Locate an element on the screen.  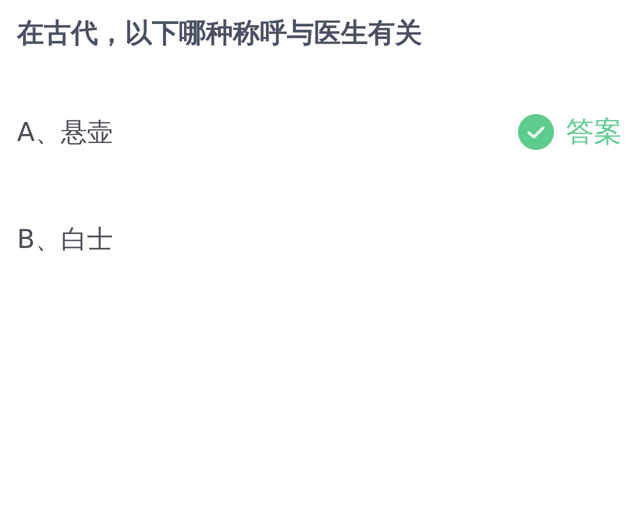
question-text: 在古代，以下哪种称呼与医生有关 is located at coordinates (220, 34).